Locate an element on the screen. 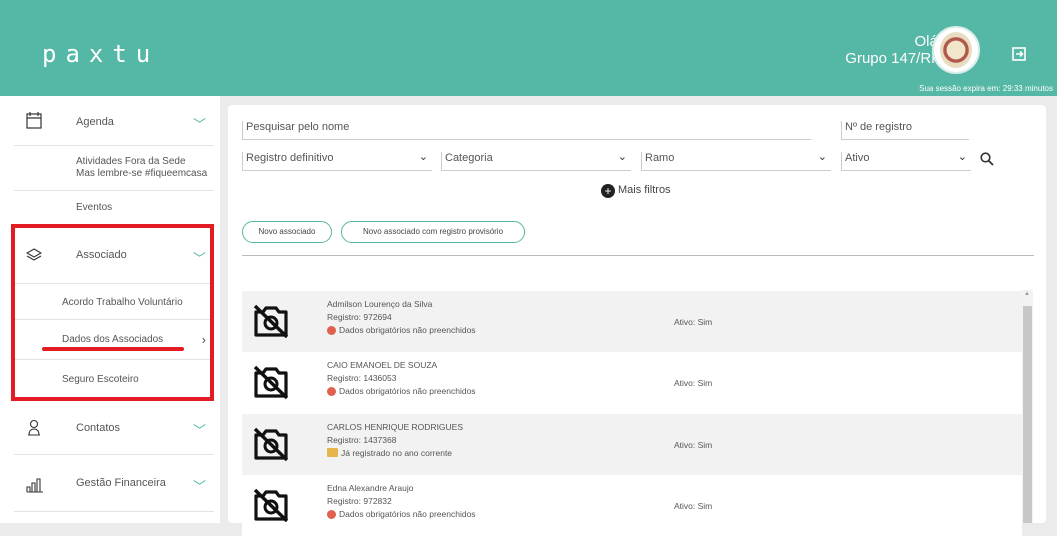 This screenshot has height=536, width=1057. sidebar-item-label: Gestão Financeira is located at coordinates (121, 483).